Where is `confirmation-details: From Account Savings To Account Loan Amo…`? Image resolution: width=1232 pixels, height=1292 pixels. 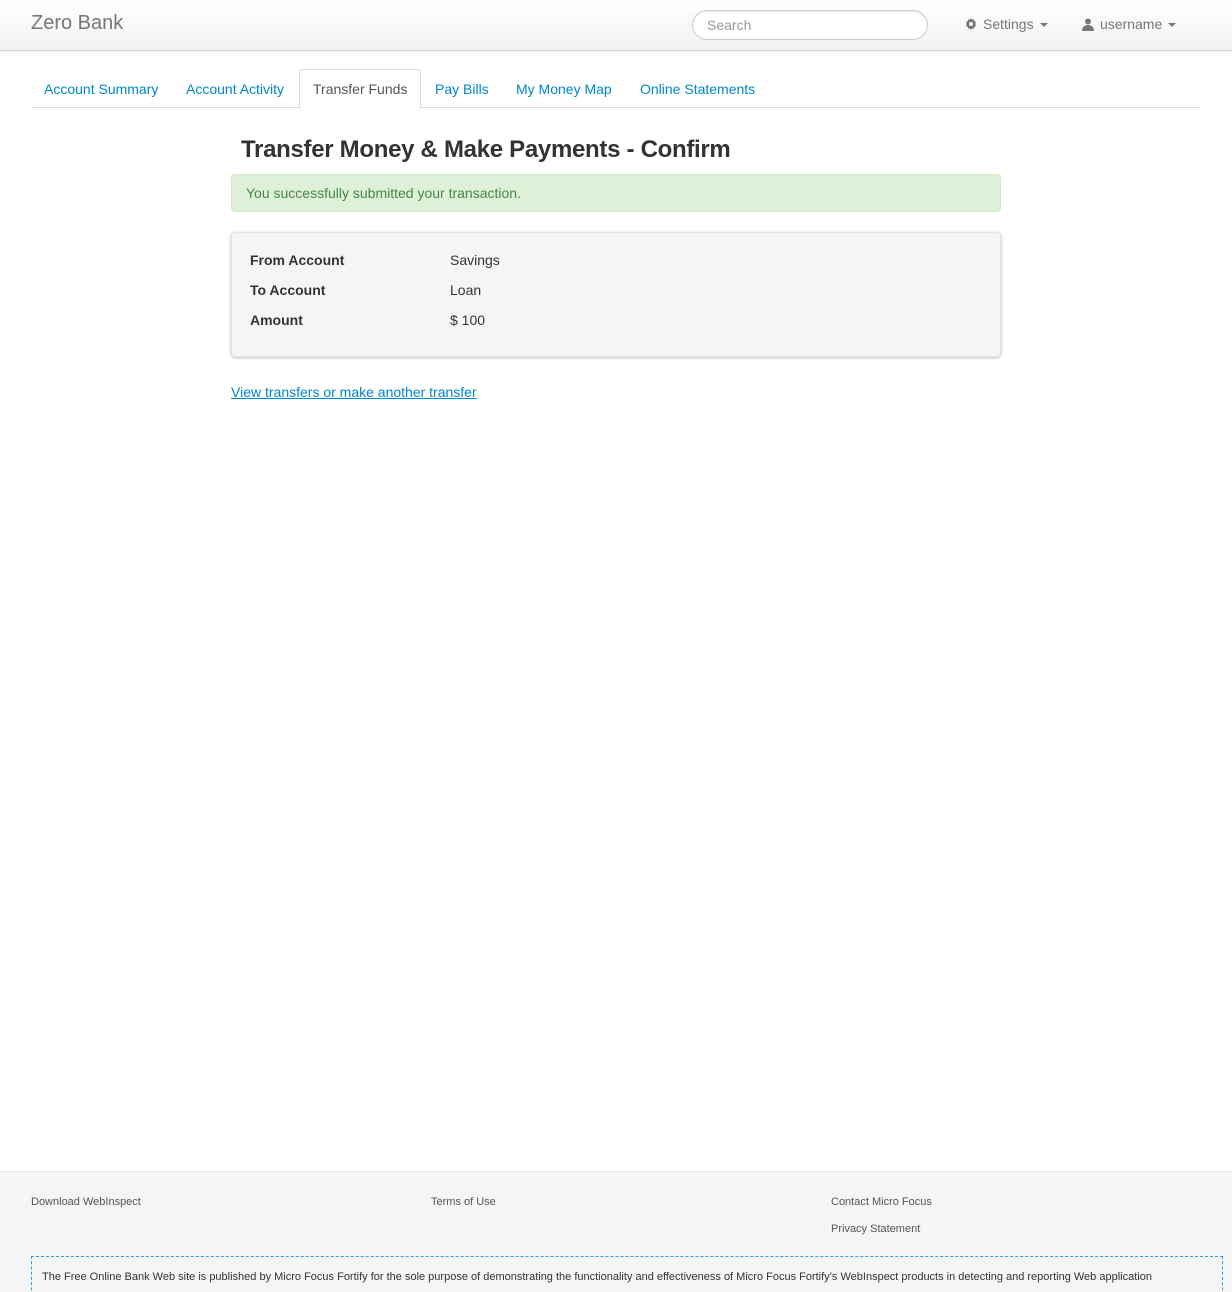
confirmation-details: From Account Savings To Account Loan Amo… is located at coordinates (616, 294).